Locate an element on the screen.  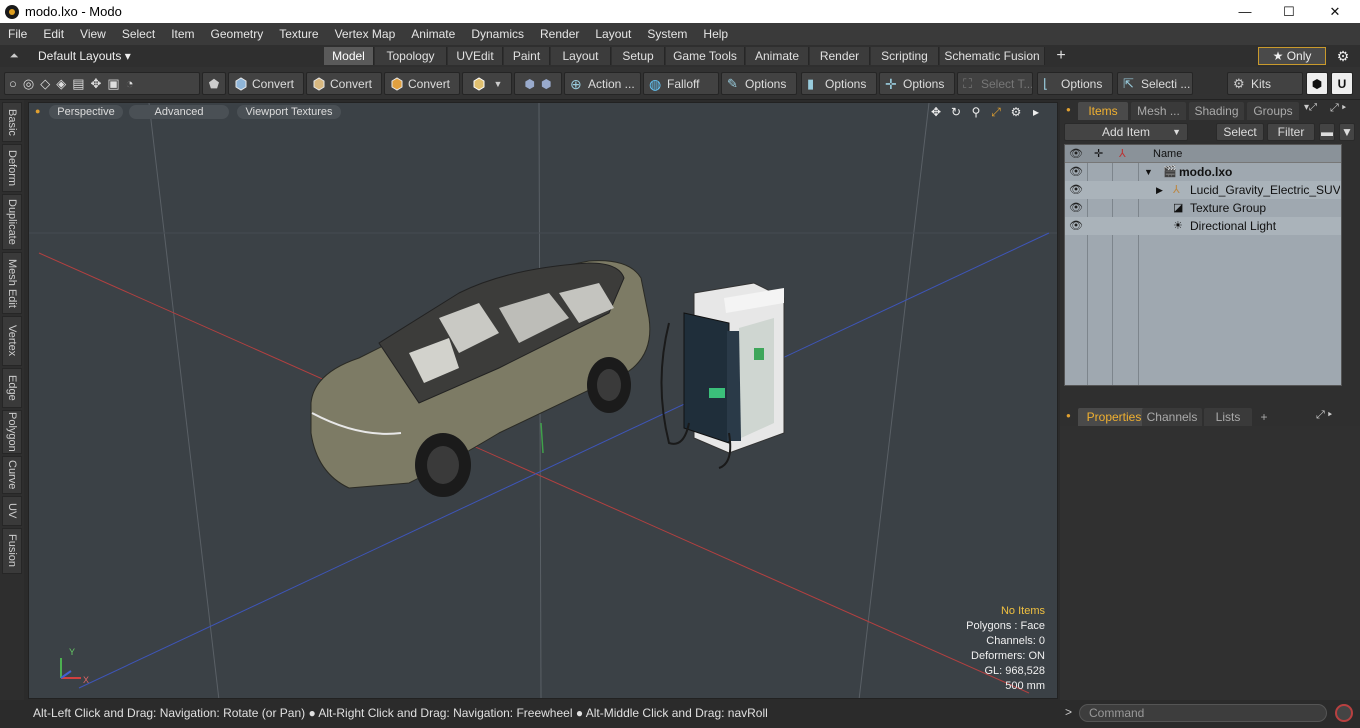
only-button: ★ Only is located at coordinates (1292, 56).